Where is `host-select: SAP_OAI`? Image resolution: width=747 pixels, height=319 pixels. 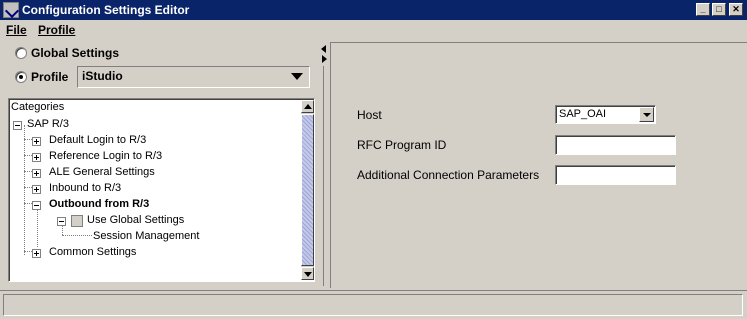
host-select: SAP_OAI is located at coordinates (605, 114).